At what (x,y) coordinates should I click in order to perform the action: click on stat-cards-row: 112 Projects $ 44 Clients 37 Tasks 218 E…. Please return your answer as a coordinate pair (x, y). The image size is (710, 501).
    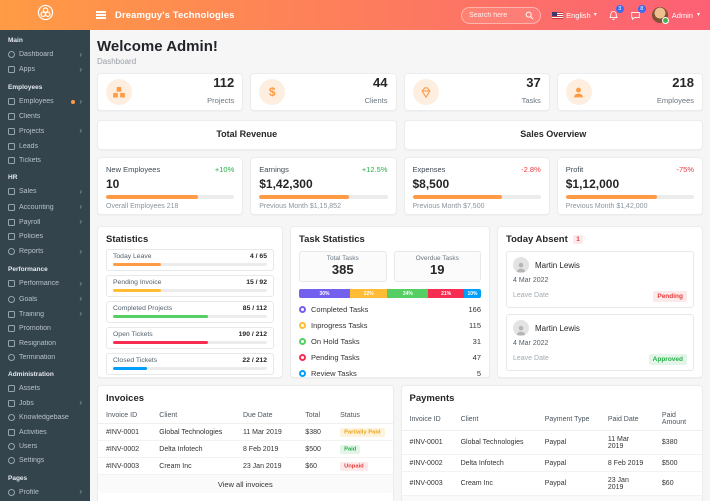
    Looking at the image, I should click on (400, 92).